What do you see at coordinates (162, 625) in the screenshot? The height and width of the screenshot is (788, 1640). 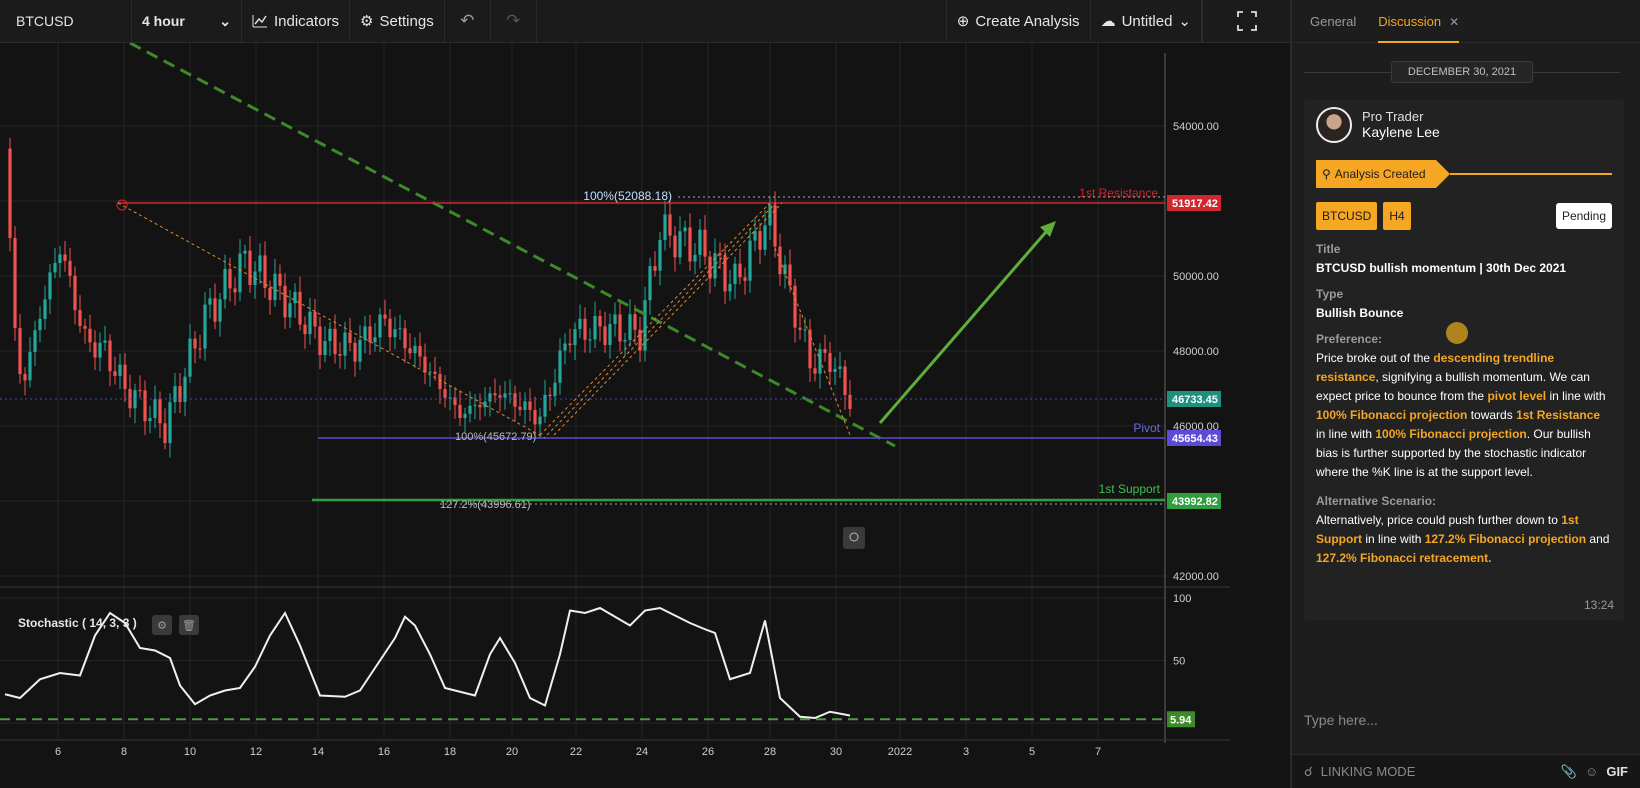 I see `indicator-settings-button: ⚙` at bounding box center [162, 625].